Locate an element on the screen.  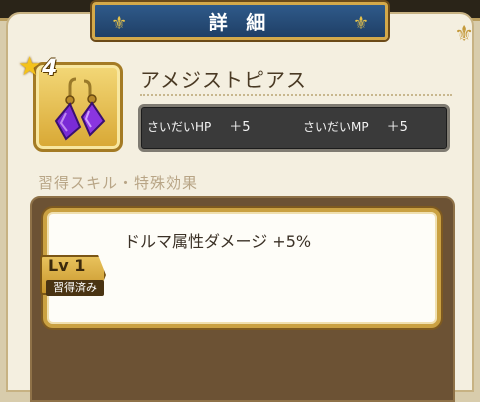
stat-hp: さいだいHP ＋5 is located at coordinates (199, 125).